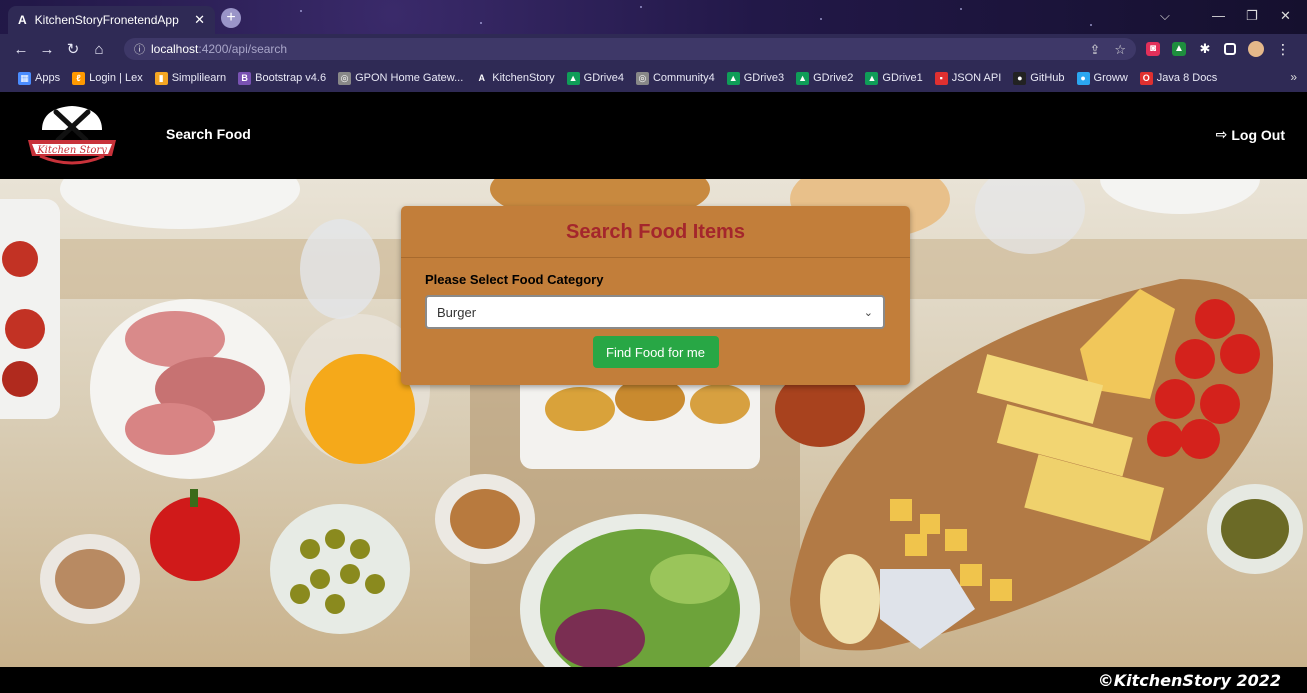 The image size is (1307, 693). I want to click on bookmark-label: KitchenStory, so click(523, 78).